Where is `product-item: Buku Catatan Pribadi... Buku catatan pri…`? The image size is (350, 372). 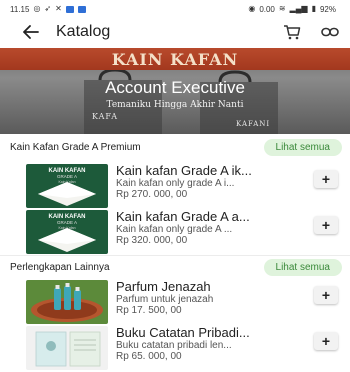 product-item: Buku Catatan Pribadi... Buku catatan pri… is located at coordinates (175, 349).